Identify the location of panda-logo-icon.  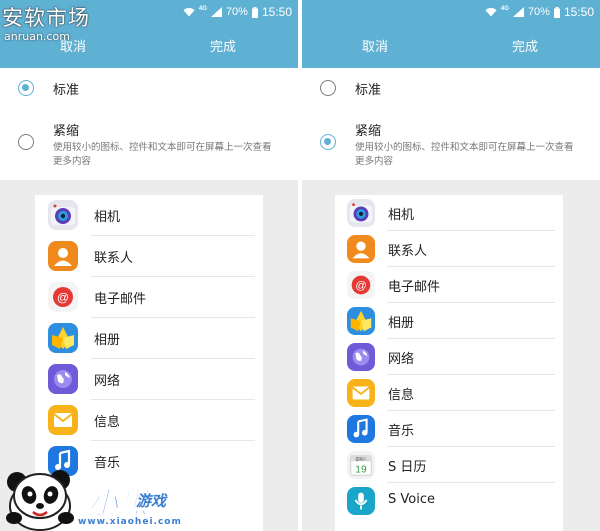
(40, 500).